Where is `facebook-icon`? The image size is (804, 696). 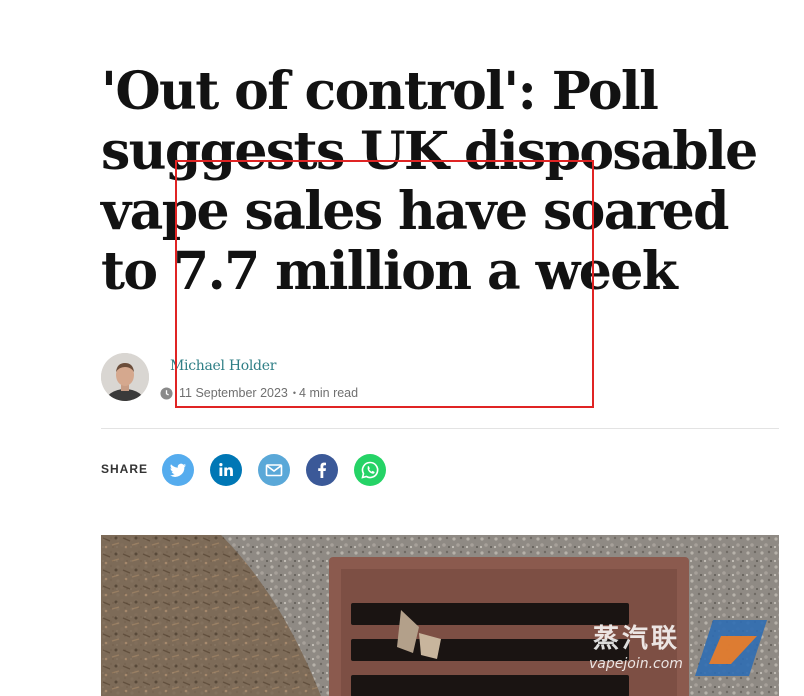
facebook-icon is located at coordinates (322, 470).